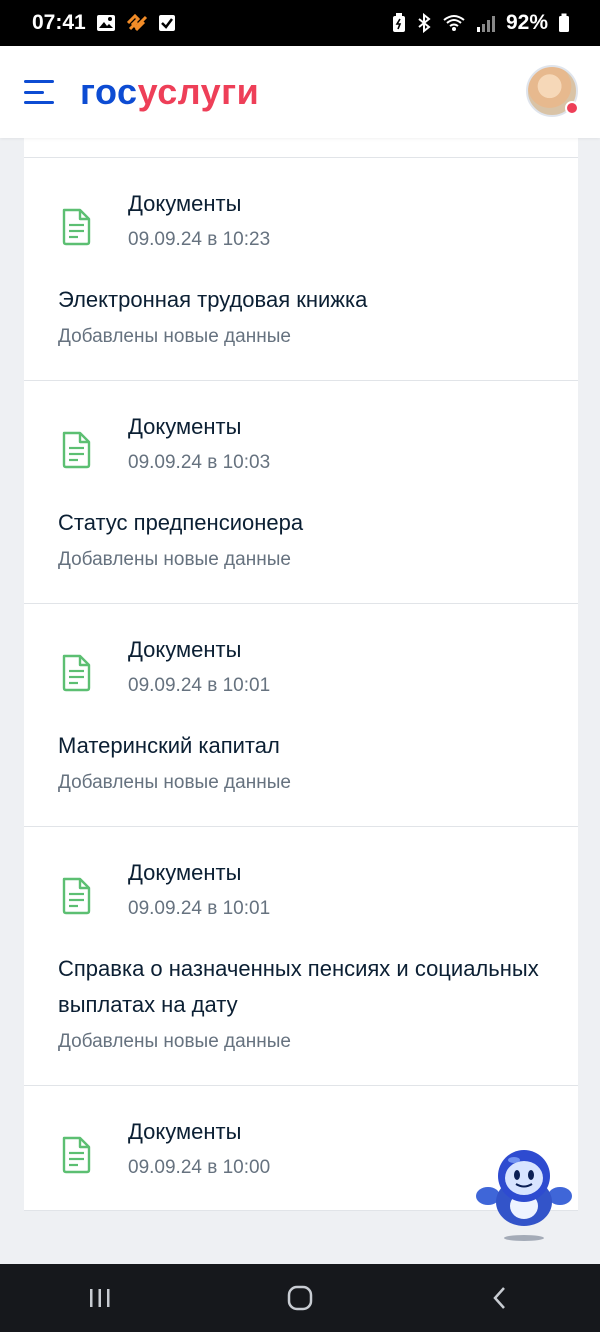  Describe the element at coordinates (199, 221) in the screenshot. I see `card-header-text: Документы 09.09.24 в 10:23` at that location.